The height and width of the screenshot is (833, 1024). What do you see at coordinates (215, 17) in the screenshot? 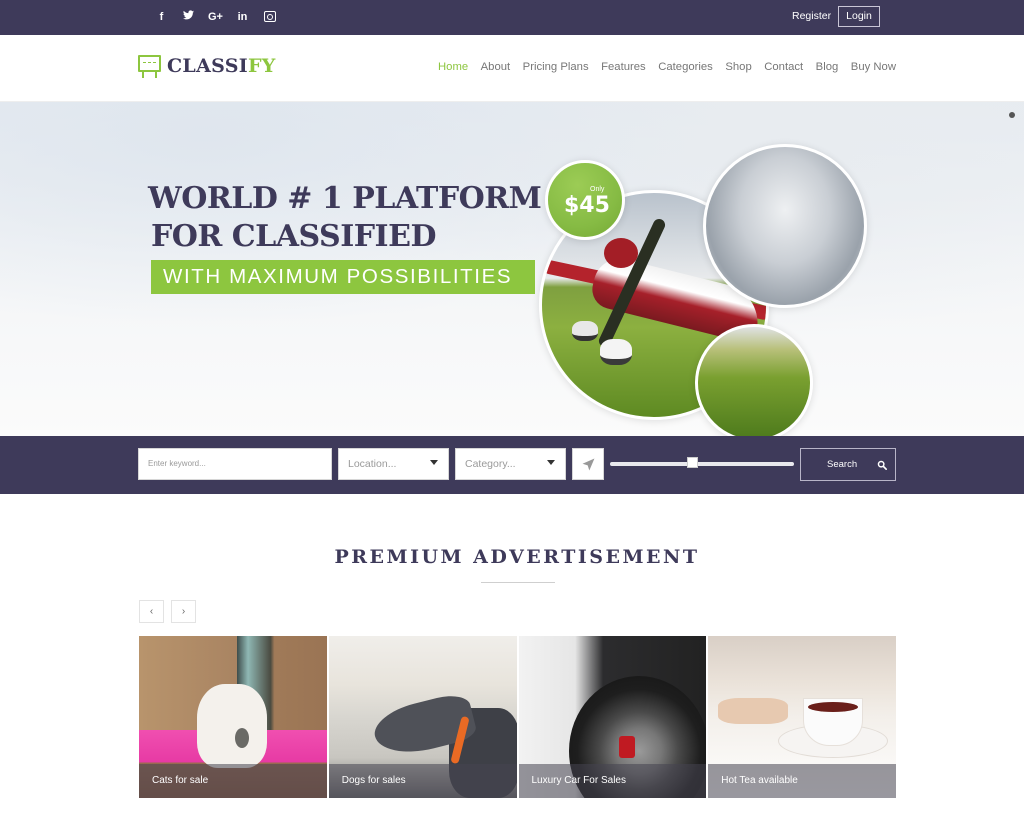
I see `google-plus-icon: G+` at bounding box center [215, 17].